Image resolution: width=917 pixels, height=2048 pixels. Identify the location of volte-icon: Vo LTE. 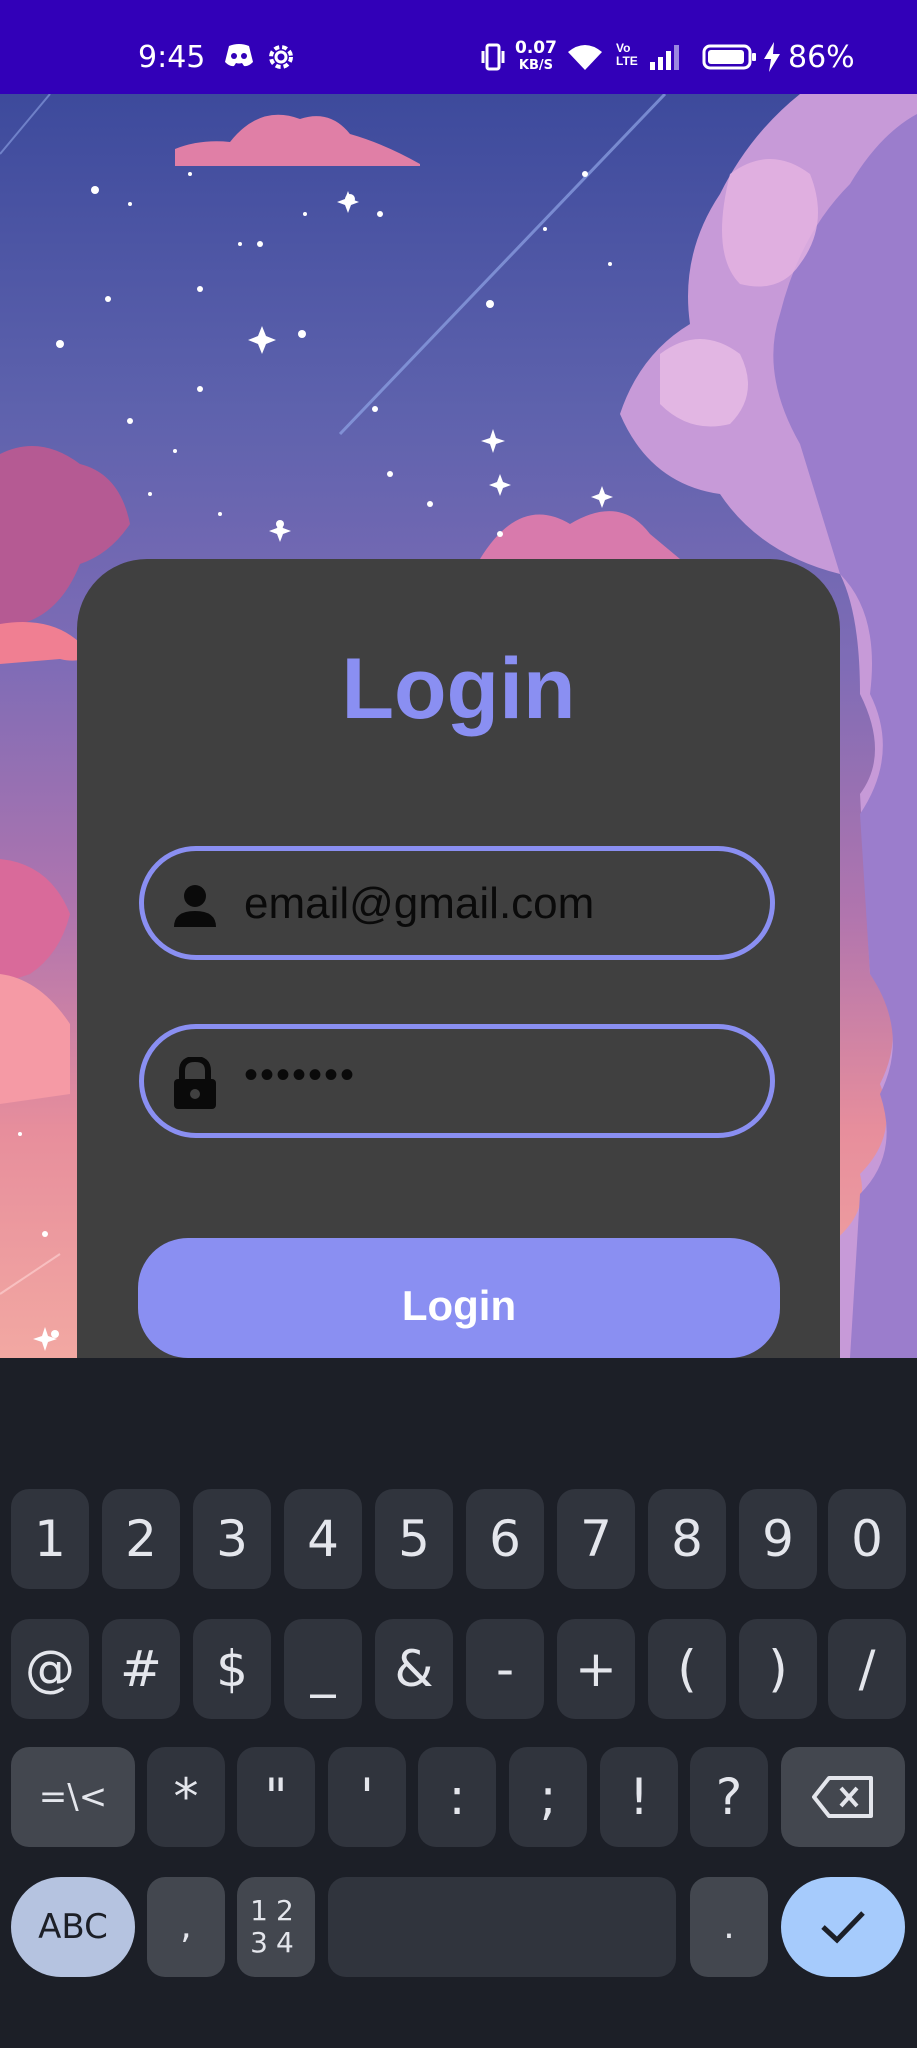
(627, 54).